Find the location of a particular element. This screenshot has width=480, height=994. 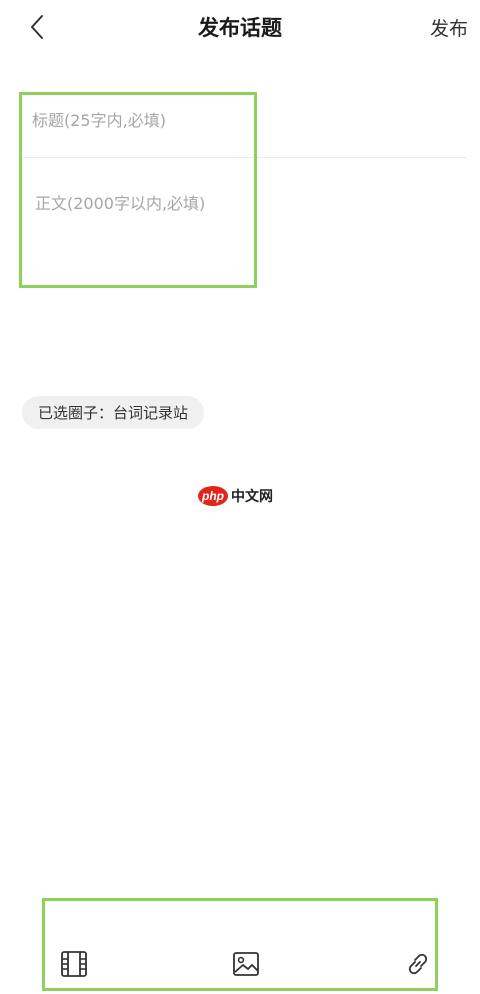

title-input is located at coordinates (242, 120).